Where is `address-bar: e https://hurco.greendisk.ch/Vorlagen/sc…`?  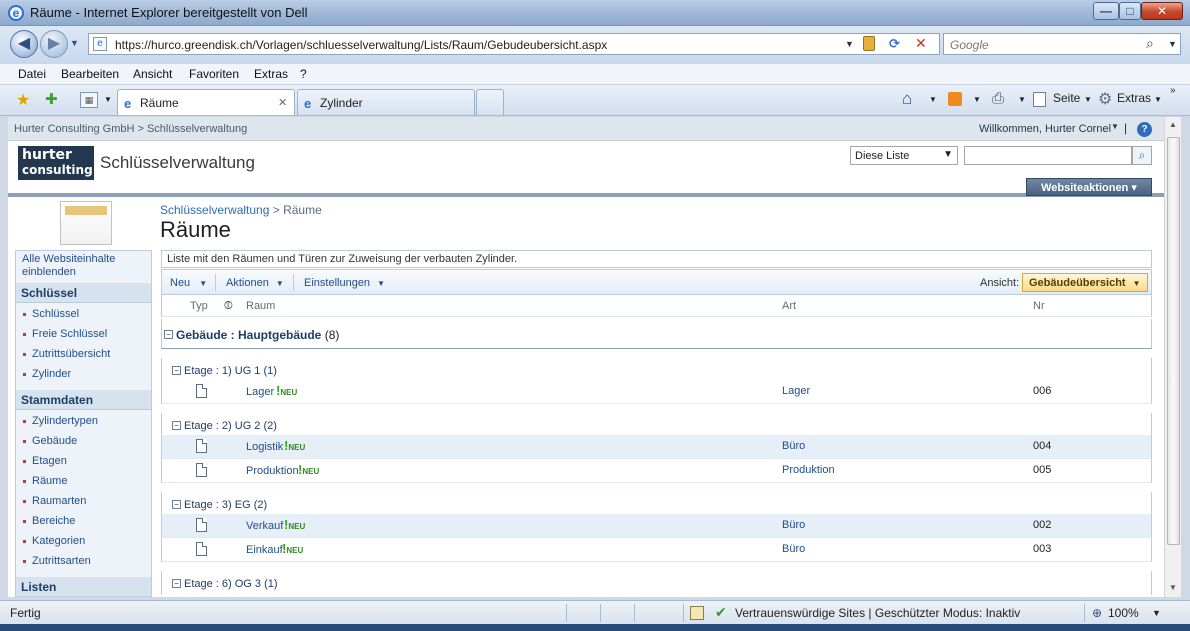
address-bar: e https://hurco.greendisk.ch/Vorlagen/sc… is located at coordinates (514, 44).